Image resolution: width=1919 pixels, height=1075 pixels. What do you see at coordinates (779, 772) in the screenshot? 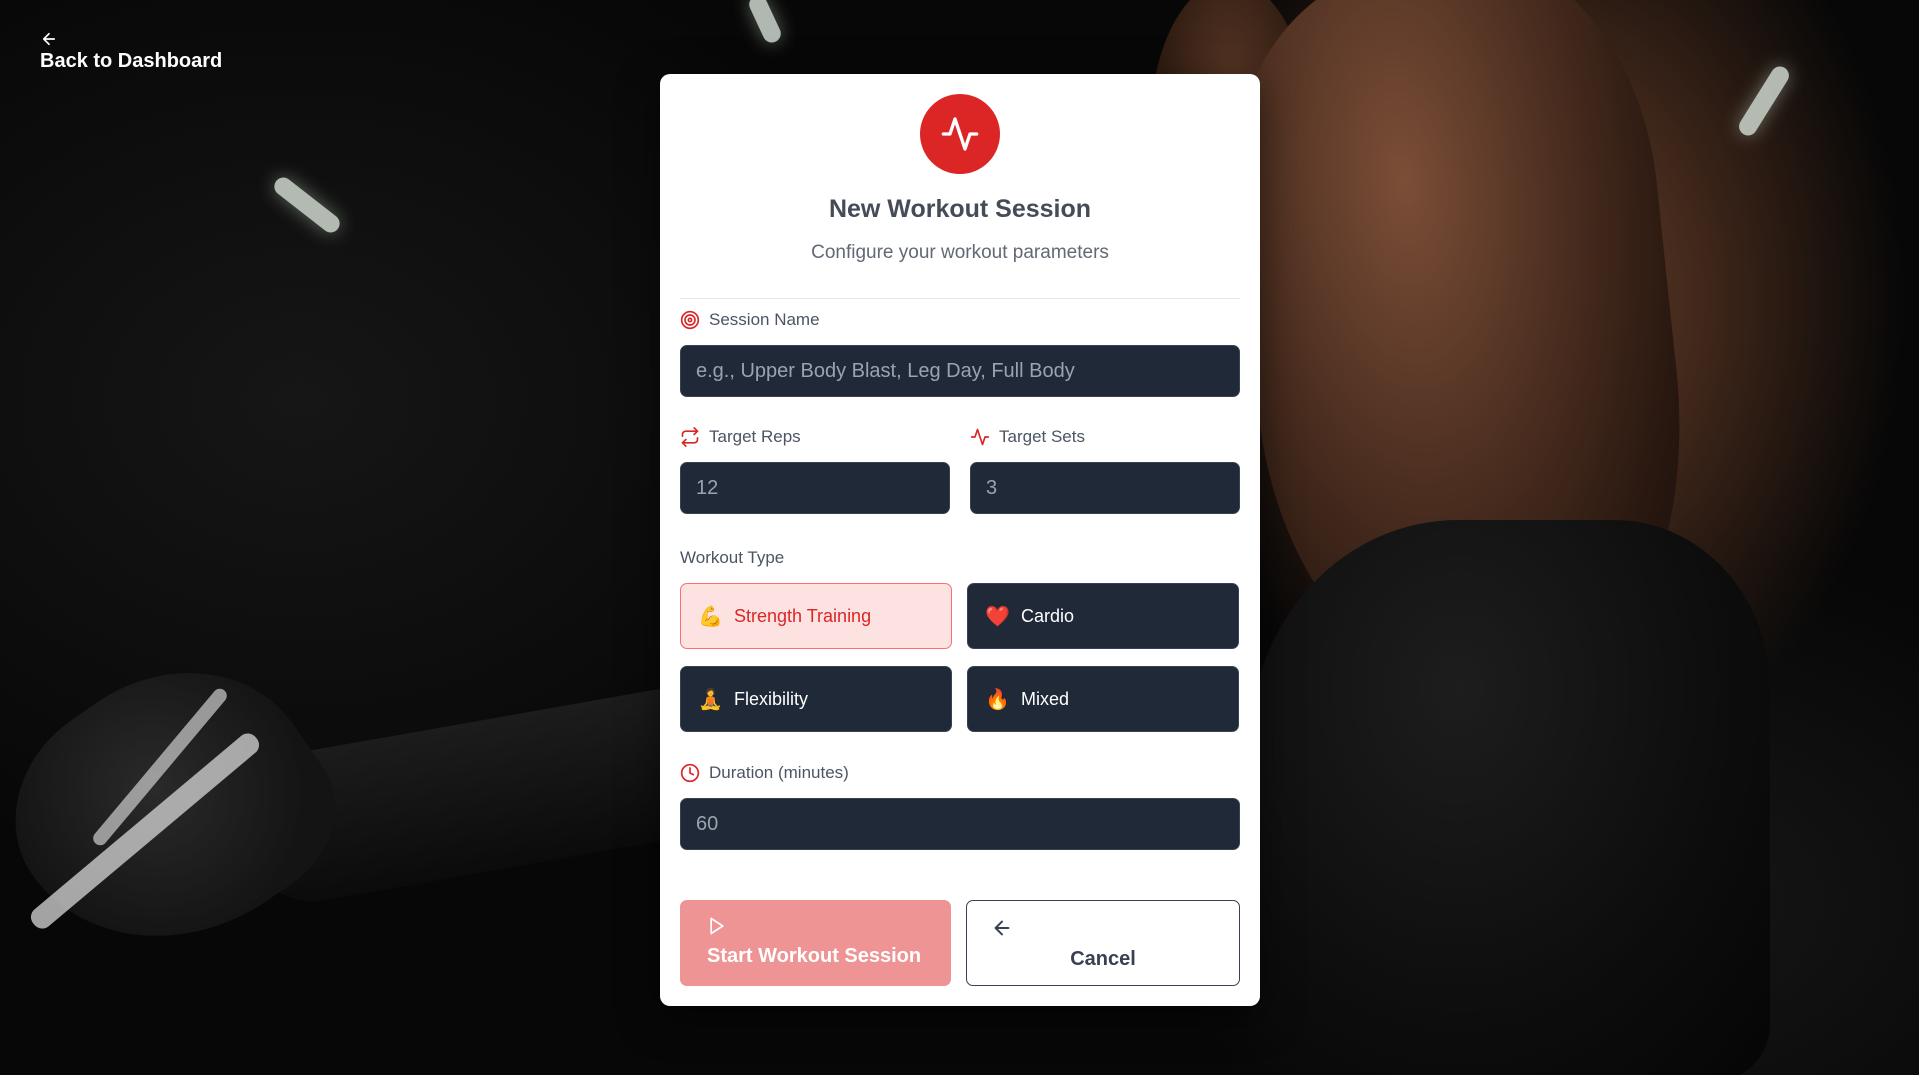
I see `duration-label-text: Duration (minutes)` at bounding box center [779, 772].